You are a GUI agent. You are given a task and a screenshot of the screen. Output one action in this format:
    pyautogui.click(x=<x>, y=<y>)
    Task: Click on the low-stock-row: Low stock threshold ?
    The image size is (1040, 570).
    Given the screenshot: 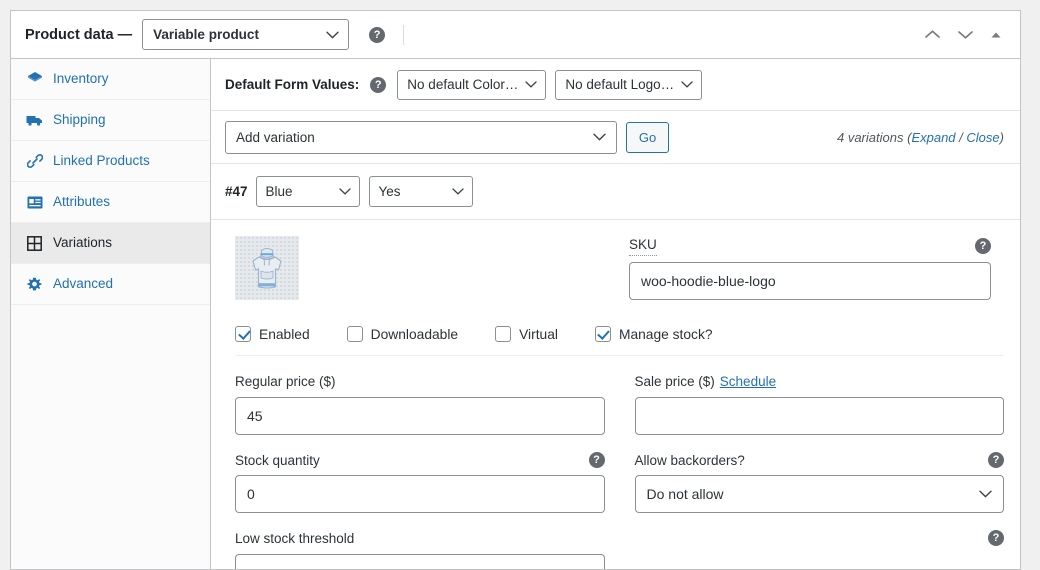 What is the action you would take?
    pyautogui.click(x=619, y=541)
    